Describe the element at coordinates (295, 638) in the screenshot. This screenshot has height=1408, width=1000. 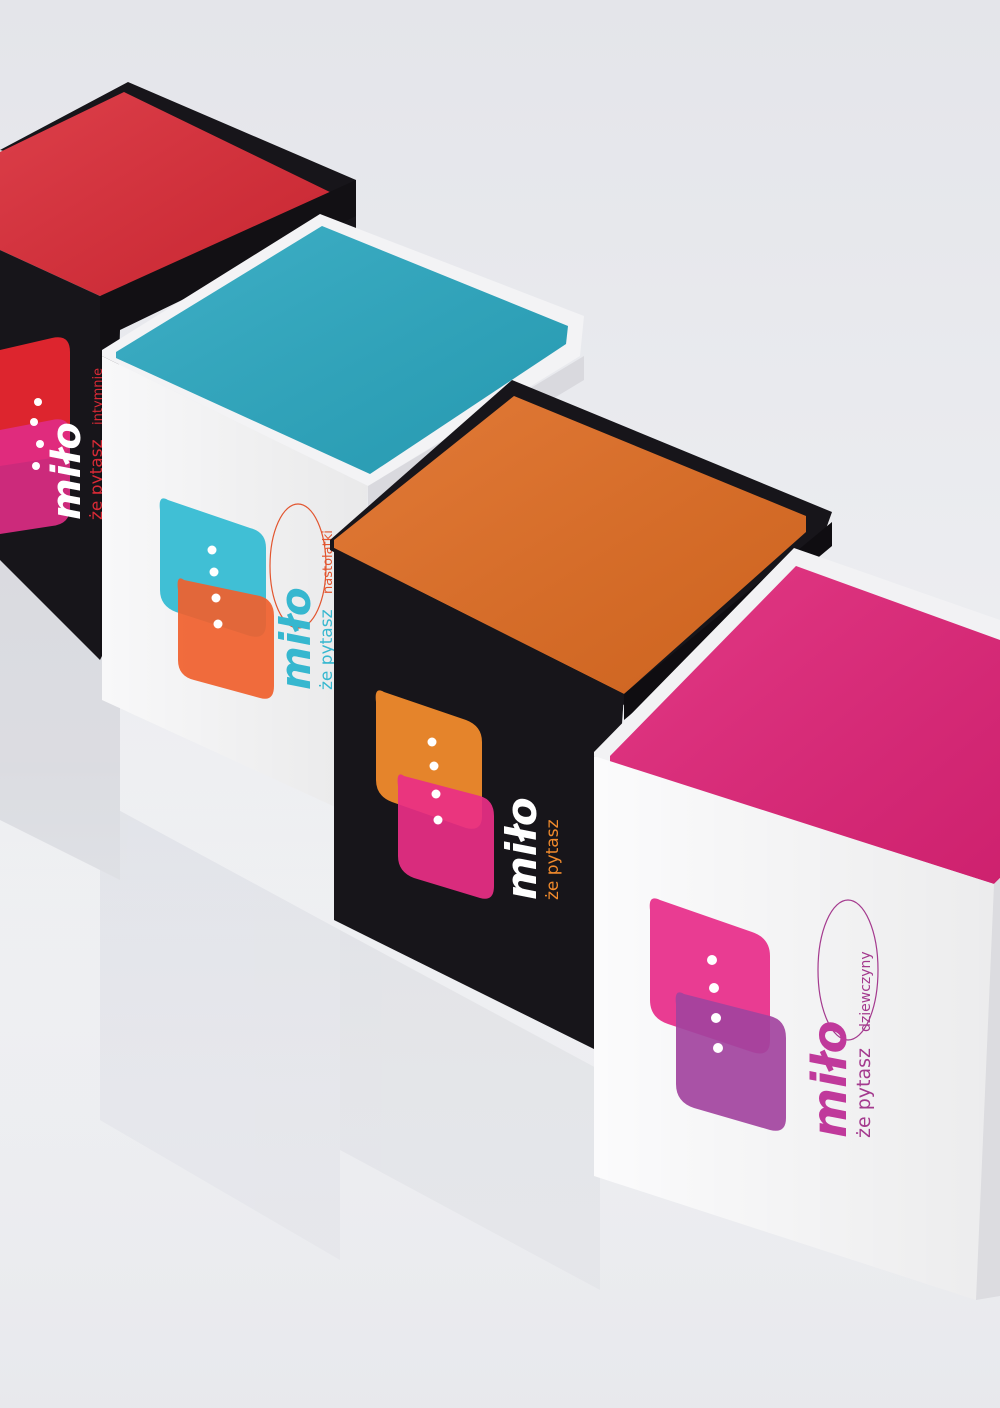
I see `box-teal-brand: miło` at that location.